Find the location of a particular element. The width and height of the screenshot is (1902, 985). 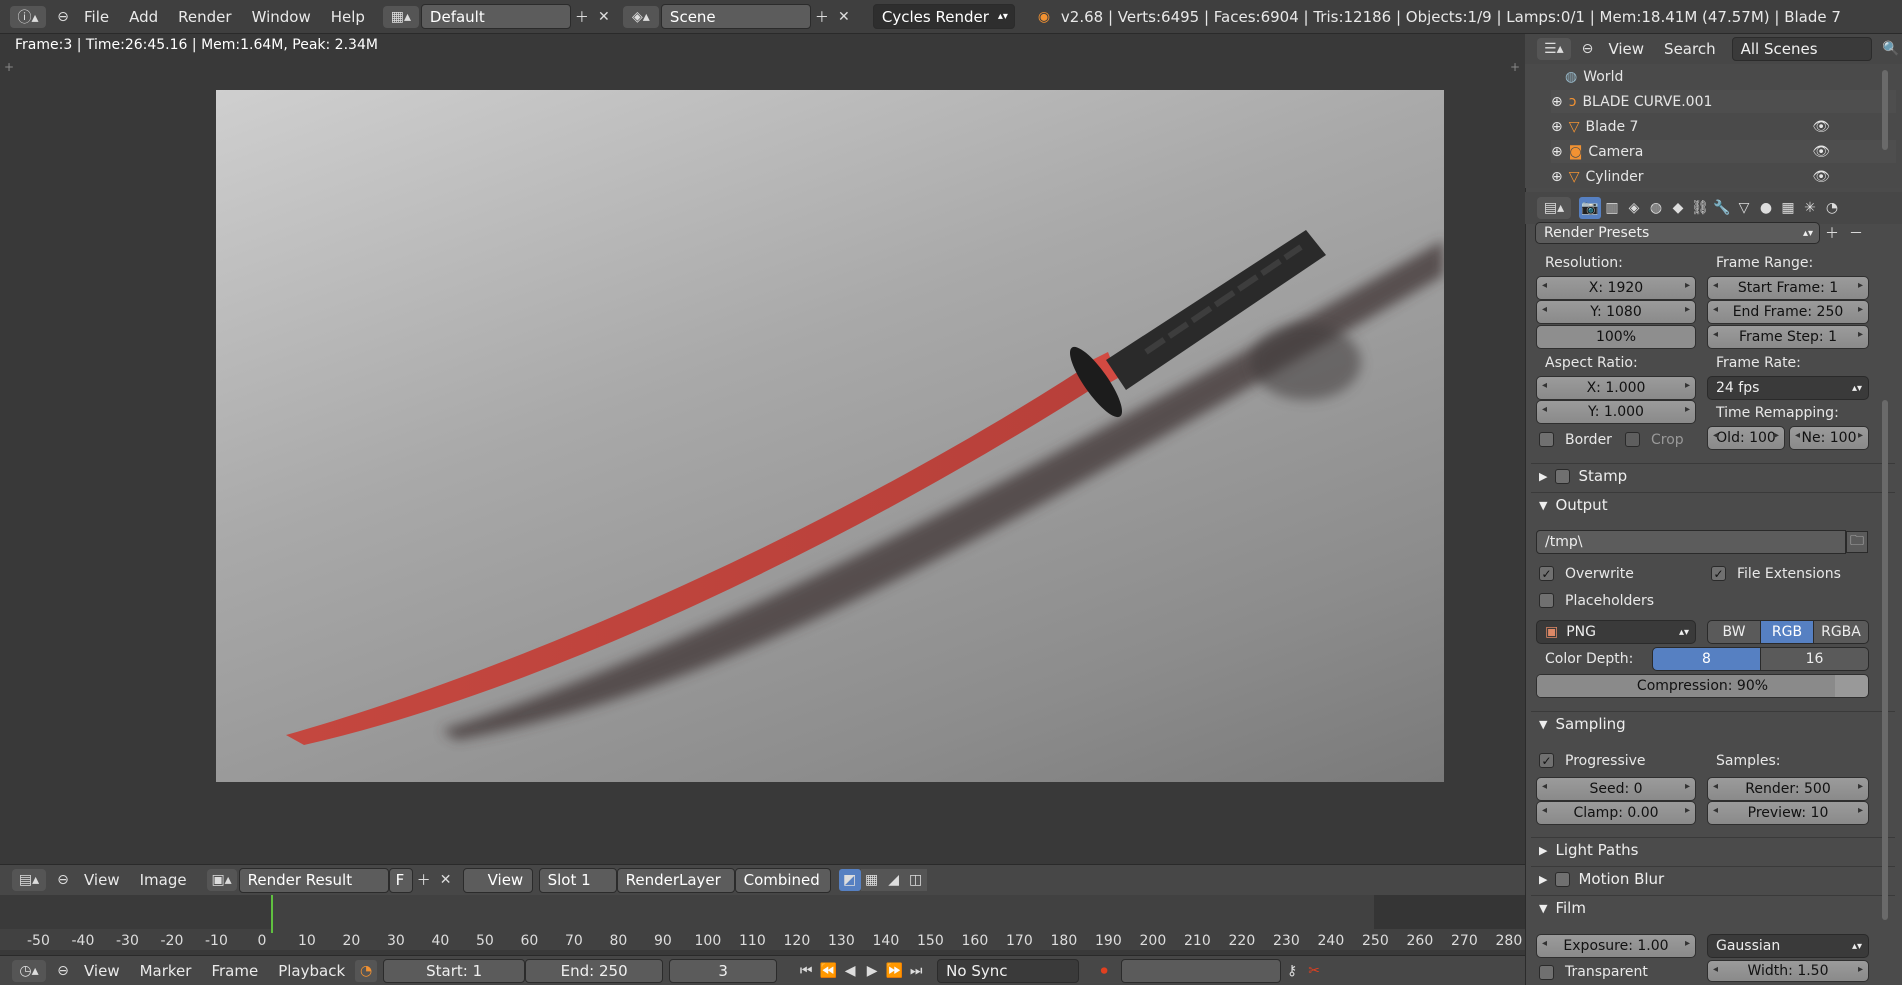

particles-tab-icon: ✳ is located at coordinates (1810, 208).